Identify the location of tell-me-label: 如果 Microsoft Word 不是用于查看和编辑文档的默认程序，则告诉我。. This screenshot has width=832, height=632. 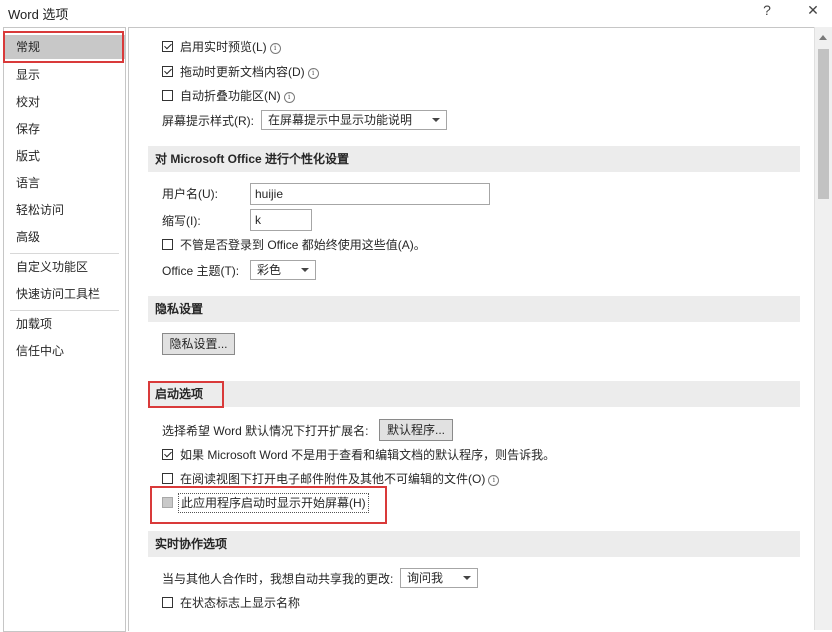
(368, 455).